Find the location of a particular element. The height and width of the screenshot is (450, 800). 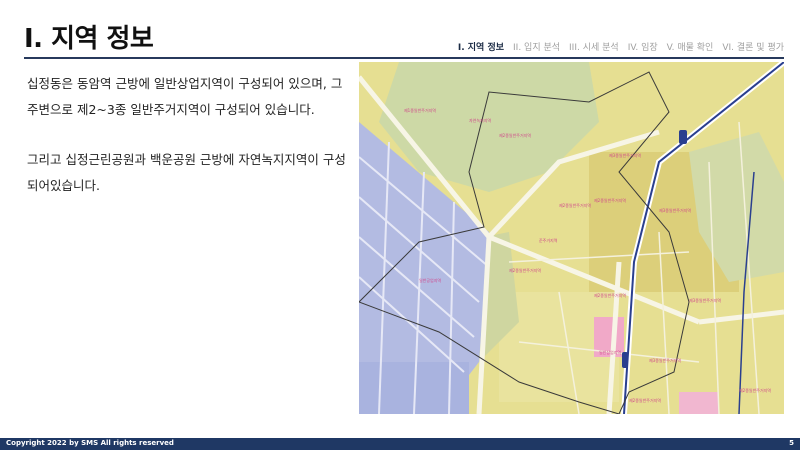

page-number: 5 is located at coordinates (791, 443).